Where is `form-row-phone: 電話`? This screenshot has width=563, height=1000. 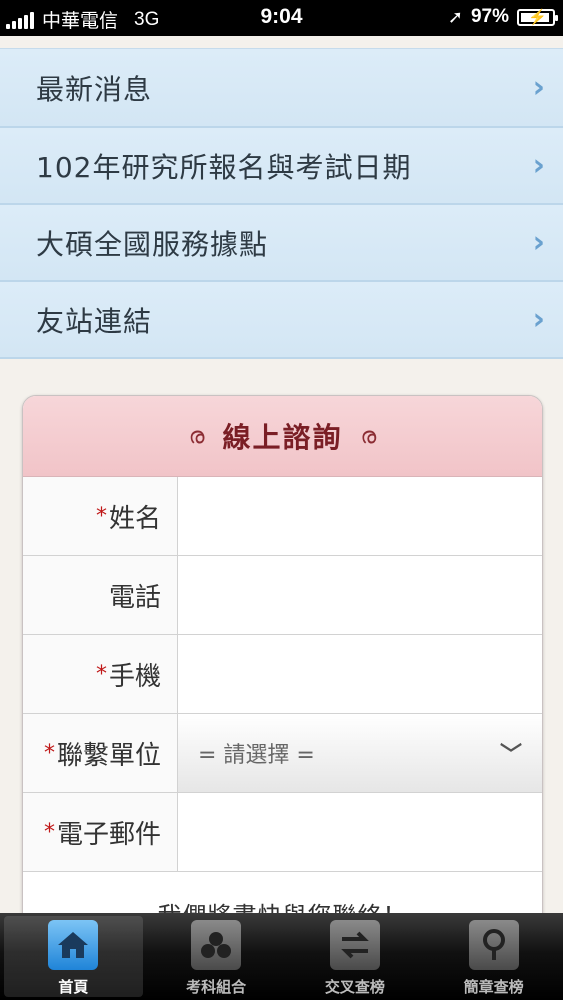 form-row-phone: 電話 is located at coordinates (282, 595).